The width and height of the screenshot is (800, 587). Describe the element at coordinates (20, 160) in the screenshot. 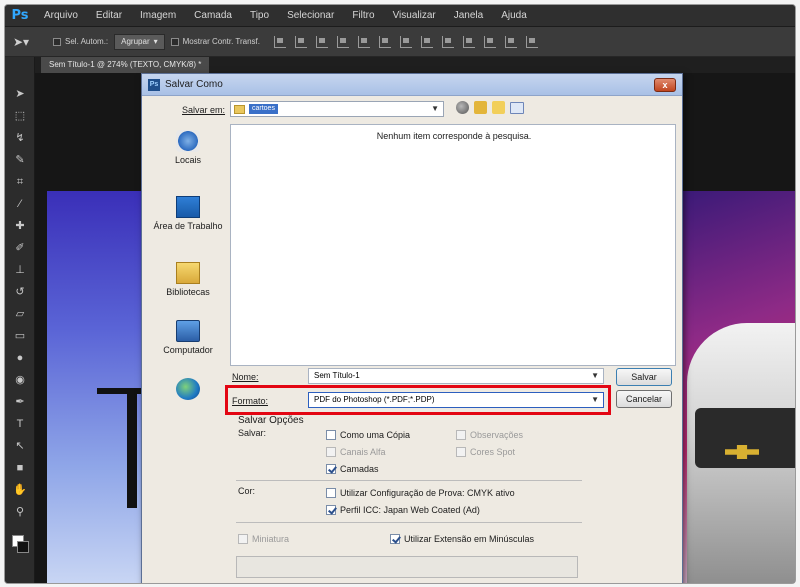

I see `quick-select-icon: ✎` at that location.